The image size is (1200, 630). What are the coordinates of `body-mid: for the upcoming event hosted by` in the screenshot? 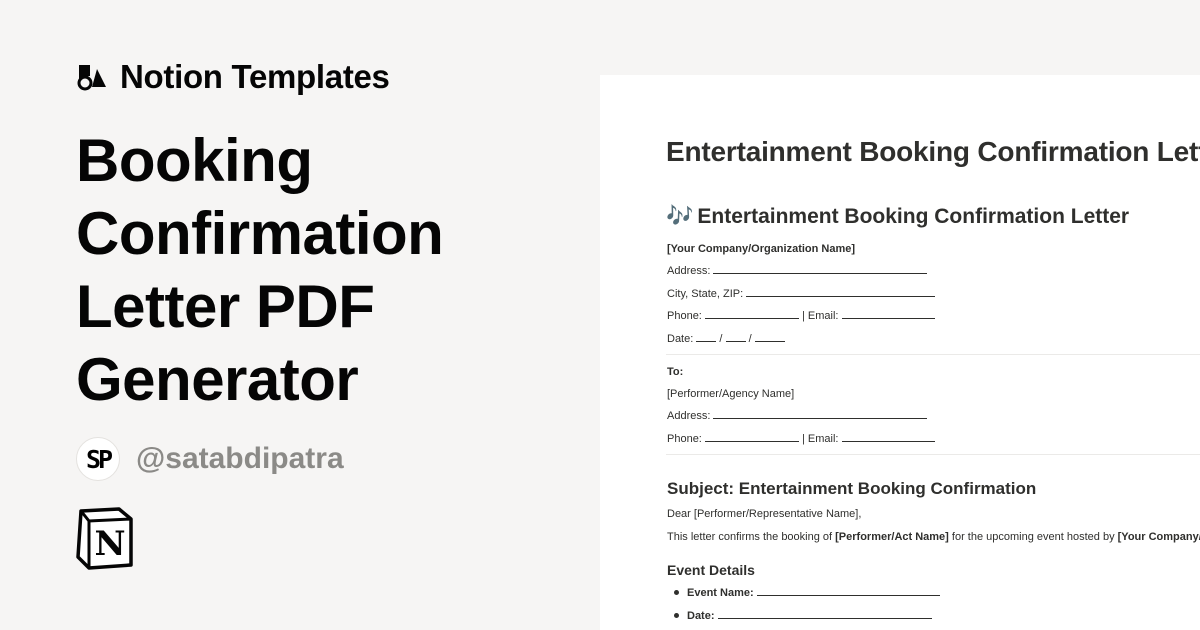 It's located at (1033, 537).